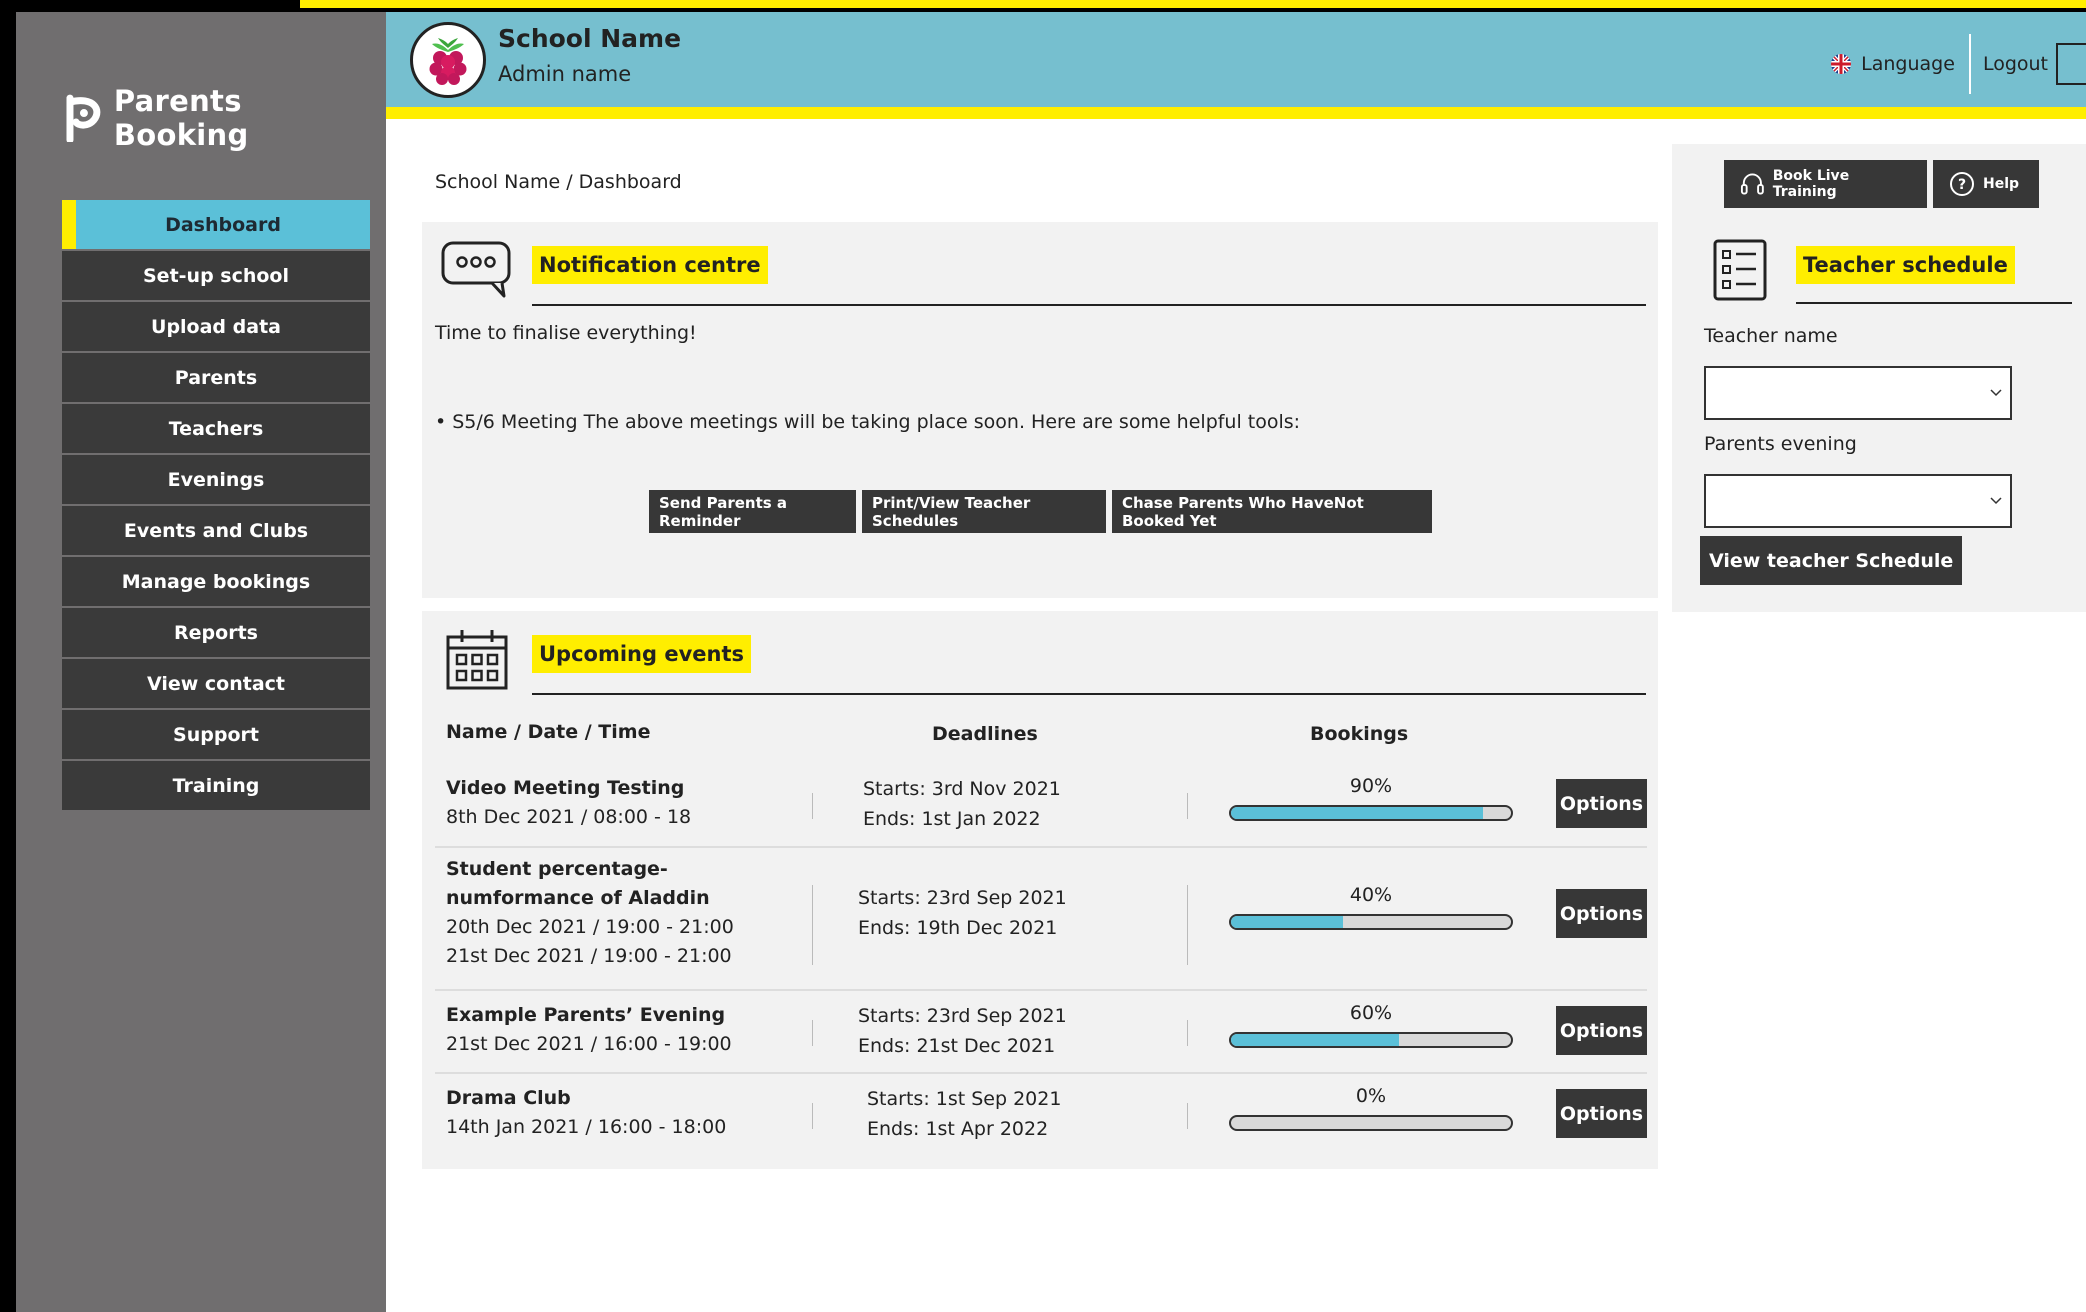  Describe the element at coordinates (476, 269) in the screenshot. I see `chat-bubble-icon` at that location.